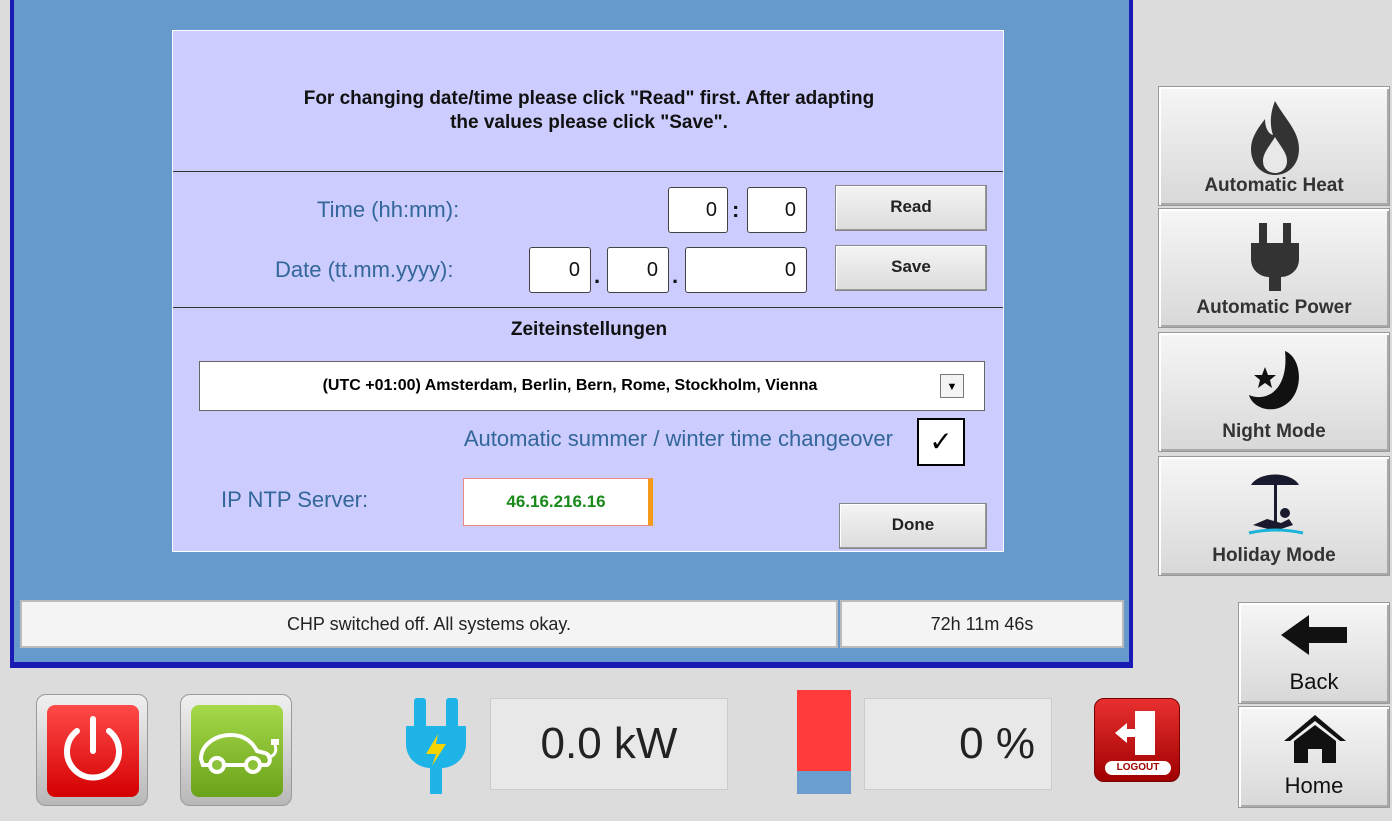 The width and height of the screenshot is (1392, 821). I want to click on electric-plug-icon, so click(436, 746).